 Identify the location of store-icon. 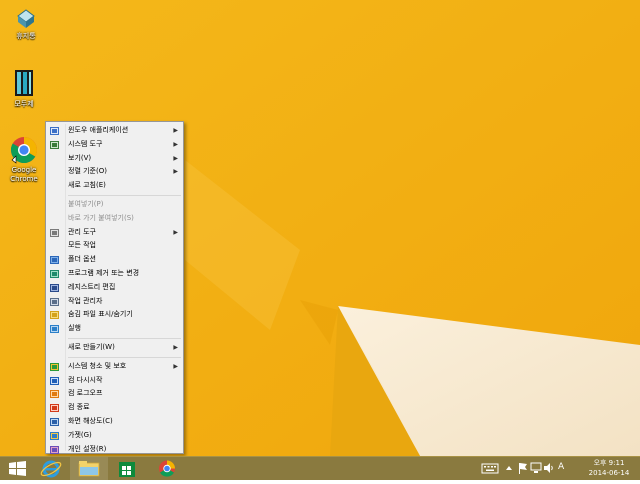
(127, 469).